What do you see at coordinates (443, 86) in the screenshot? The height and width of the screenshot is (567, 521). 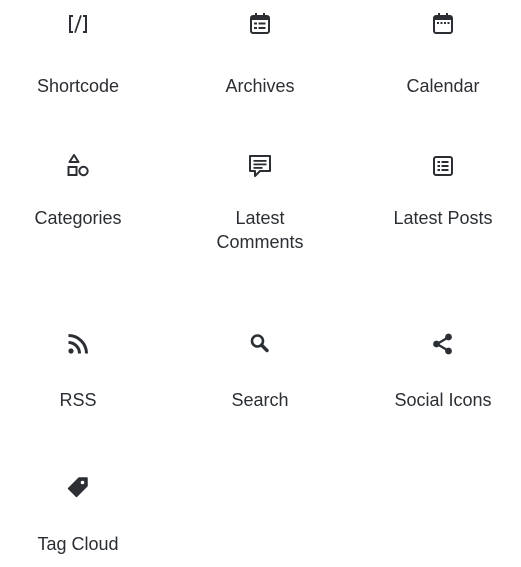 I see `block-label-calendar: Calendar` at bounding box center [443, 86].